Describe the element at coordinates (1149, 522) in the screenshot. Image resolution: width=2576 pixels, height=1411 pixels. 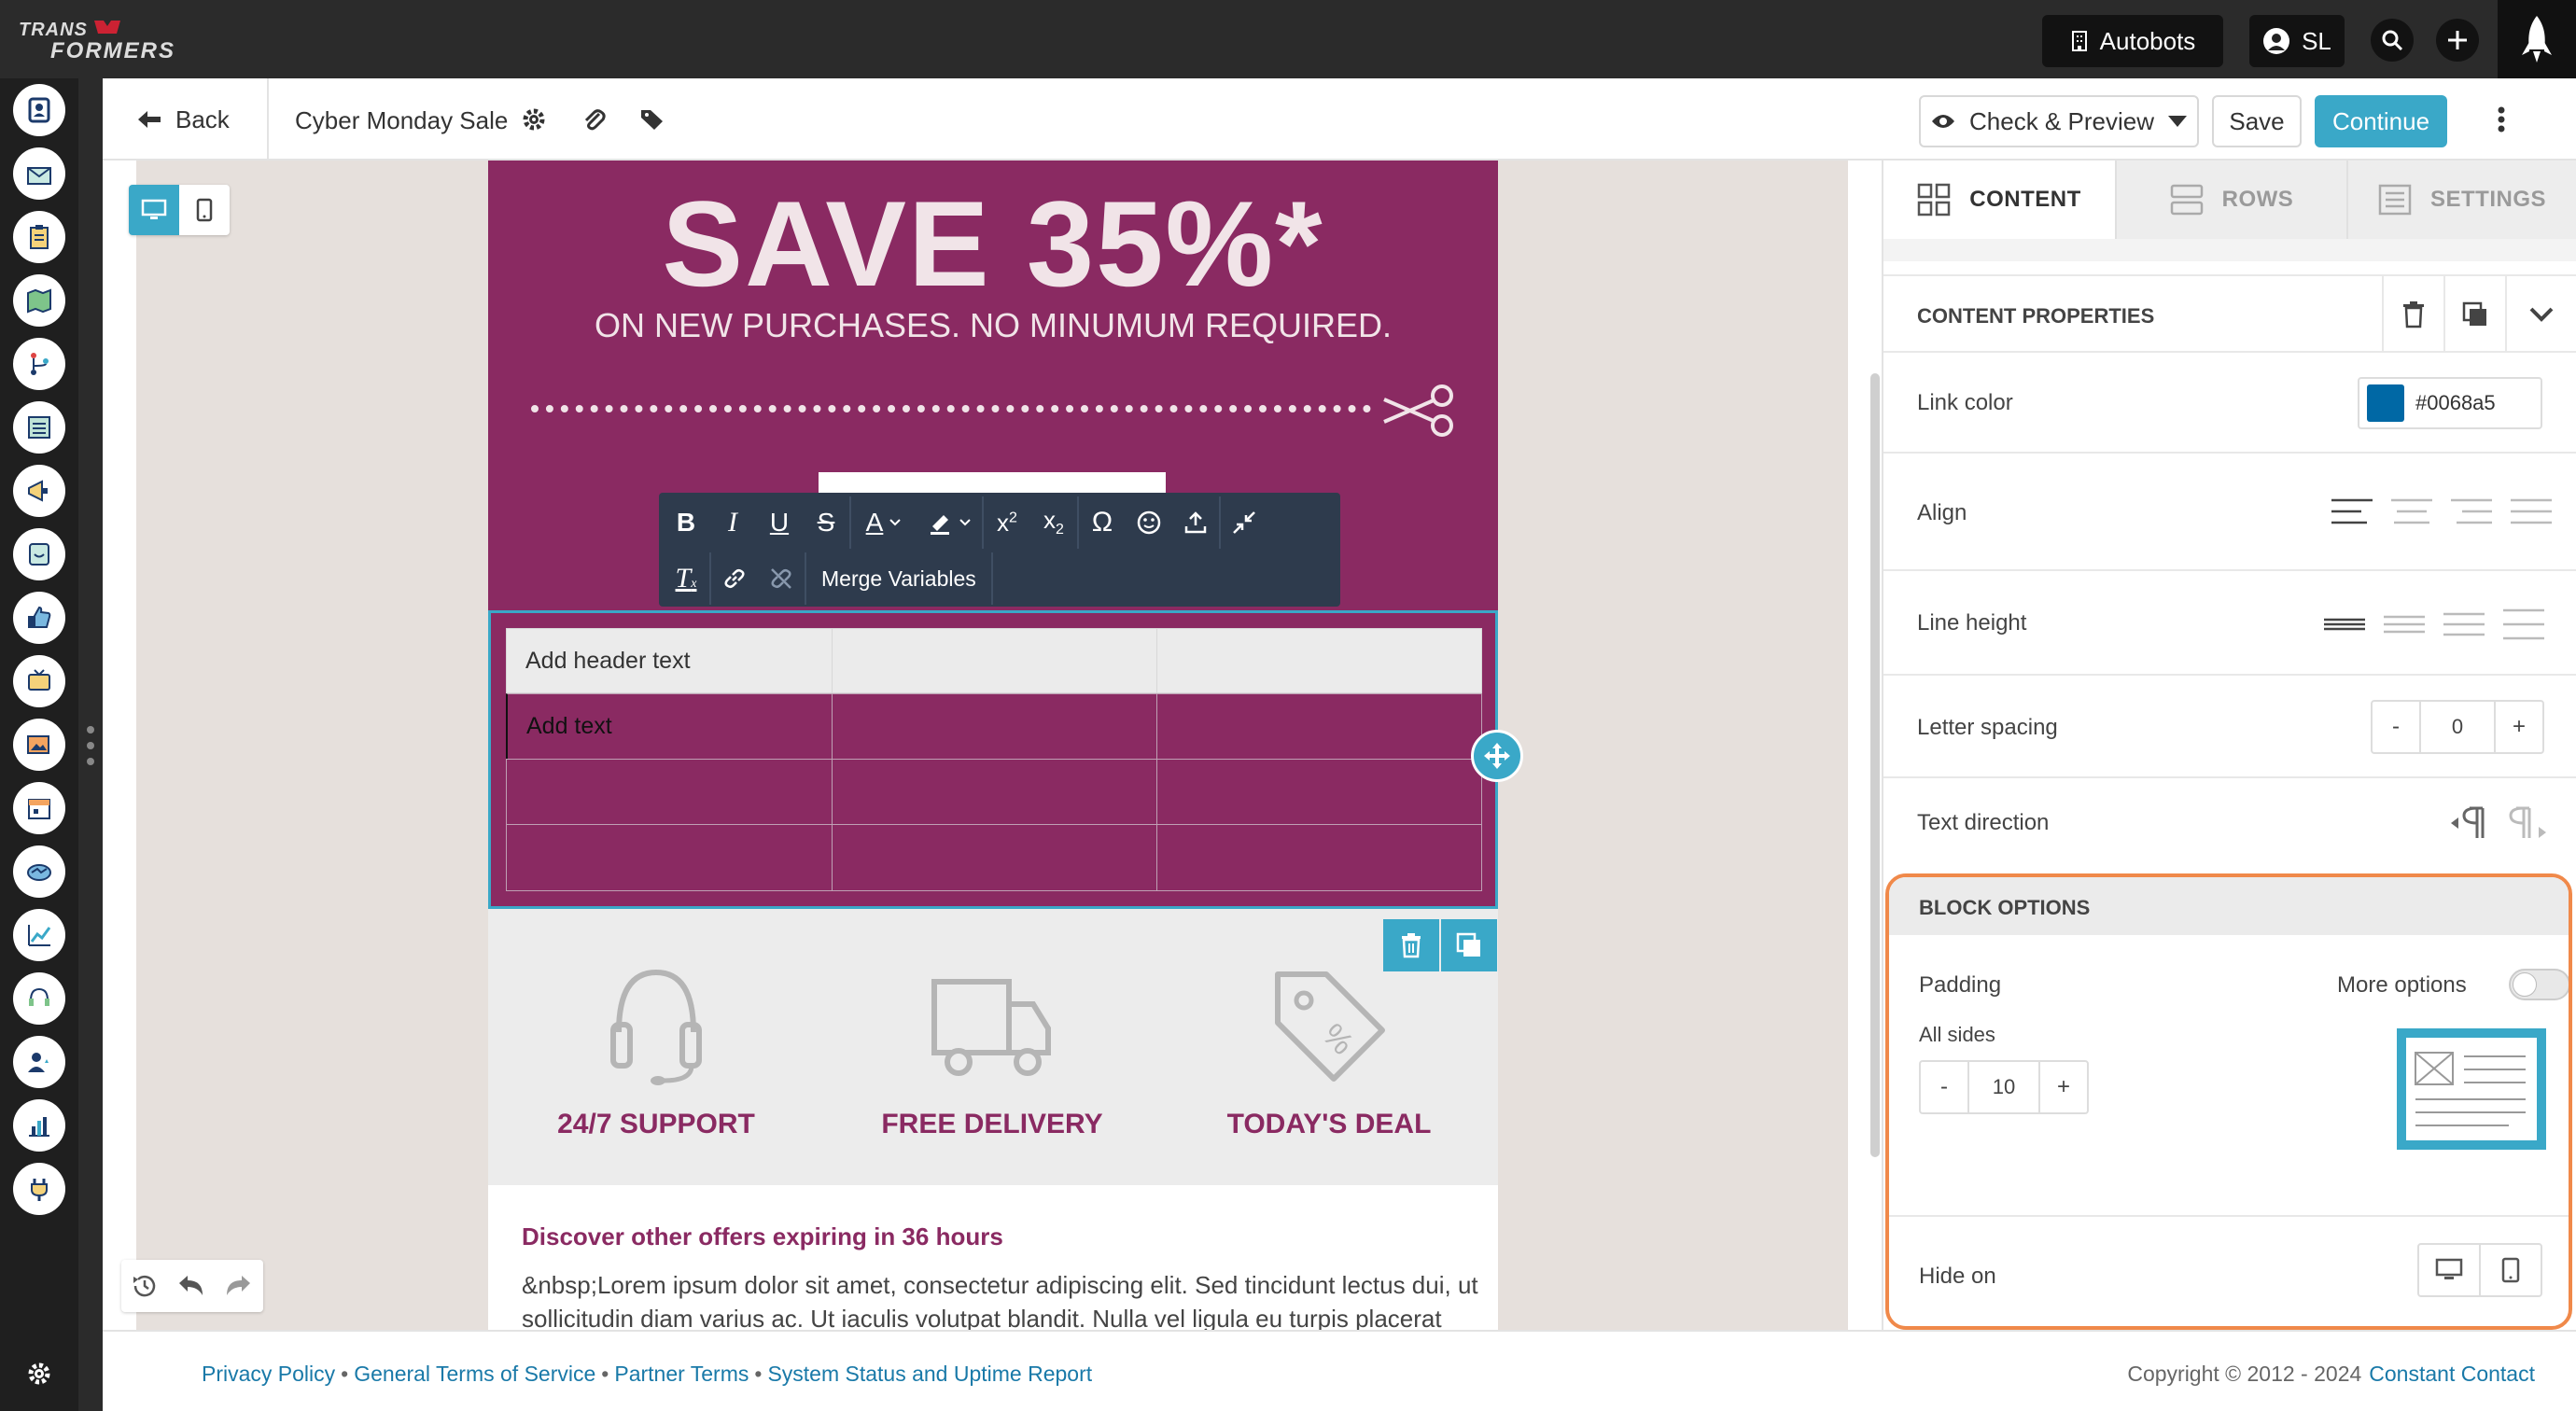
I see `emoji-button` at that location.